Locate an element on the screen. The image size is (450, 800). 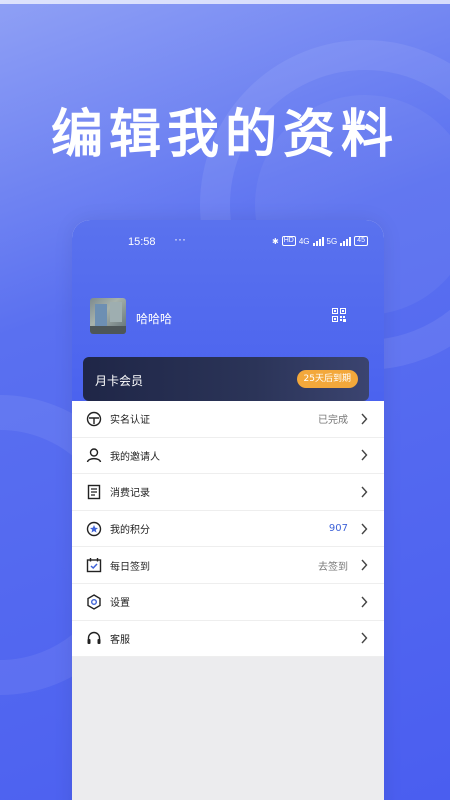
star-badge-icon is located at coordinates (94, 528).